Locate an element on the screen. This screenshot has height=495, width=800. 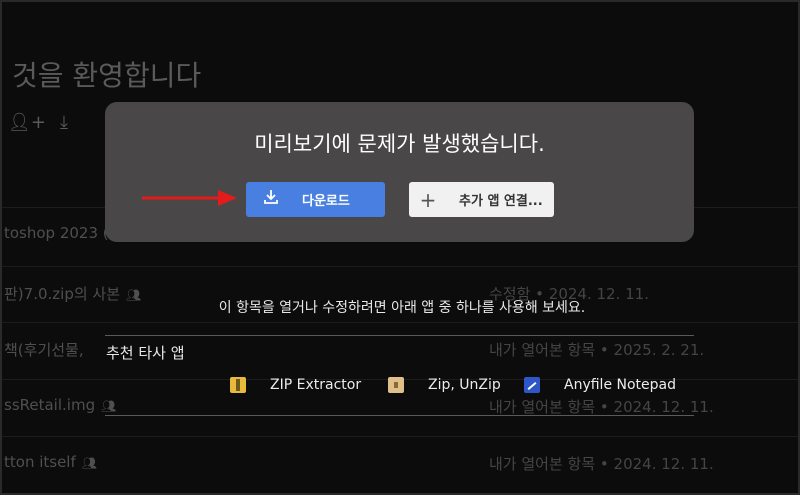
dialog-title: 미리보기에 문제가 발생했습니다. is located at coordinates (399, 144).